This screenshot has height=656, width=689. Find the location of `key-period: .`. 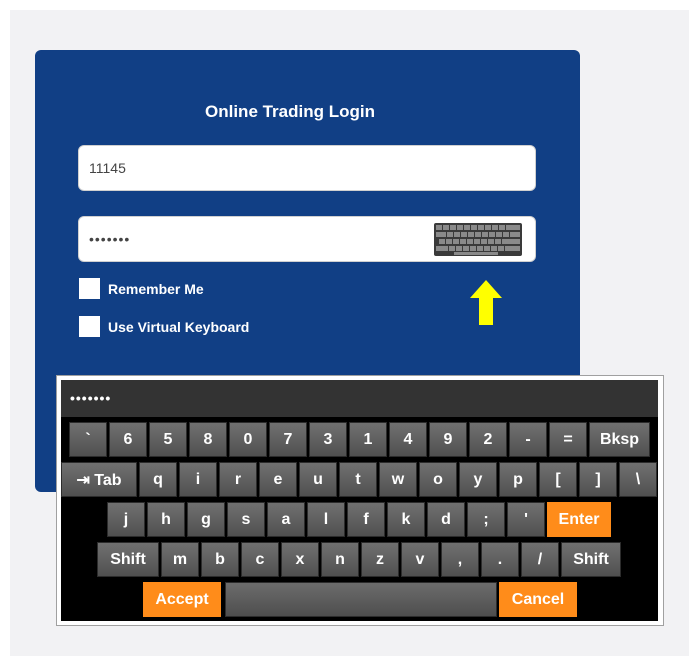

key-period: . is located at coordinates (500, 559).